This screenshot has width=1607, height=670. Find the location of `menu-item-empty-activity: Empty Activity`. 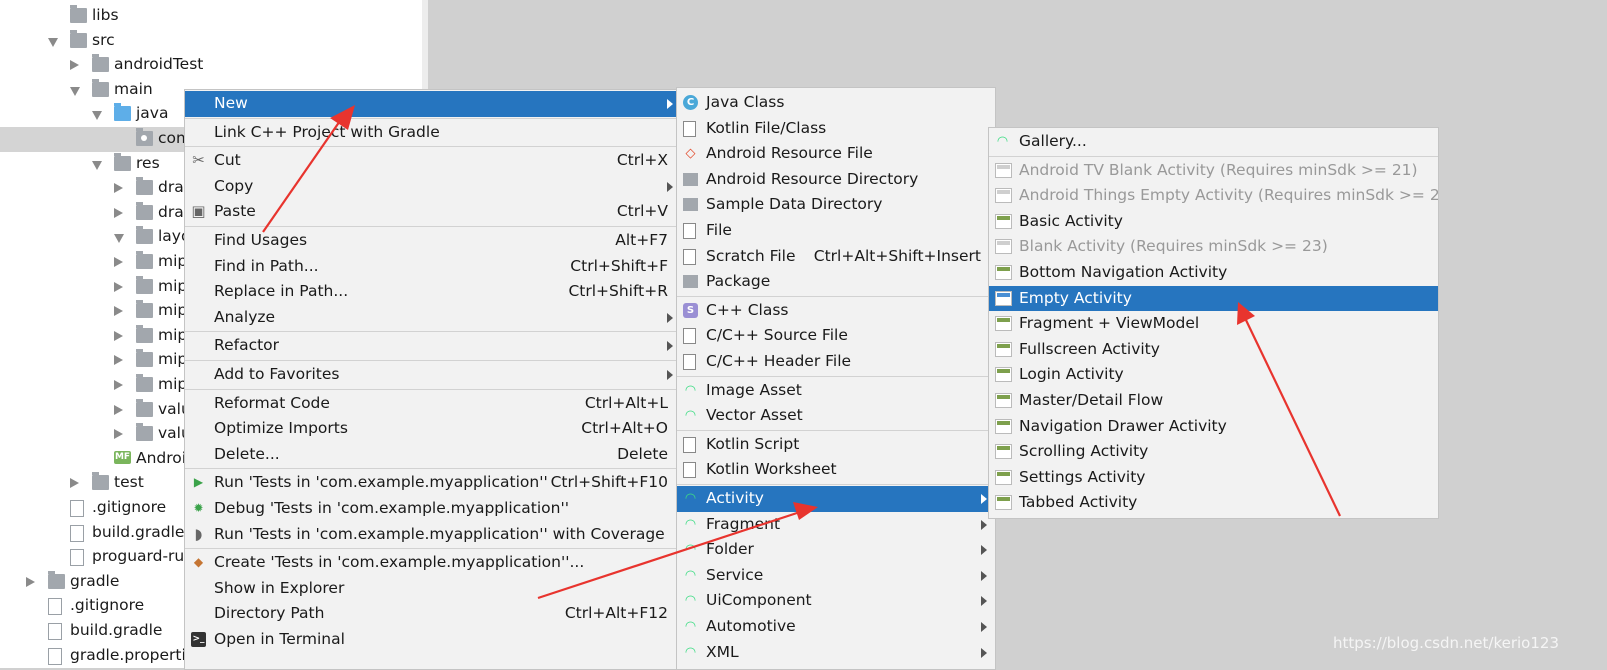

menu-item-empty-activity: Empty Activity is located at coordinates (1213, 298).